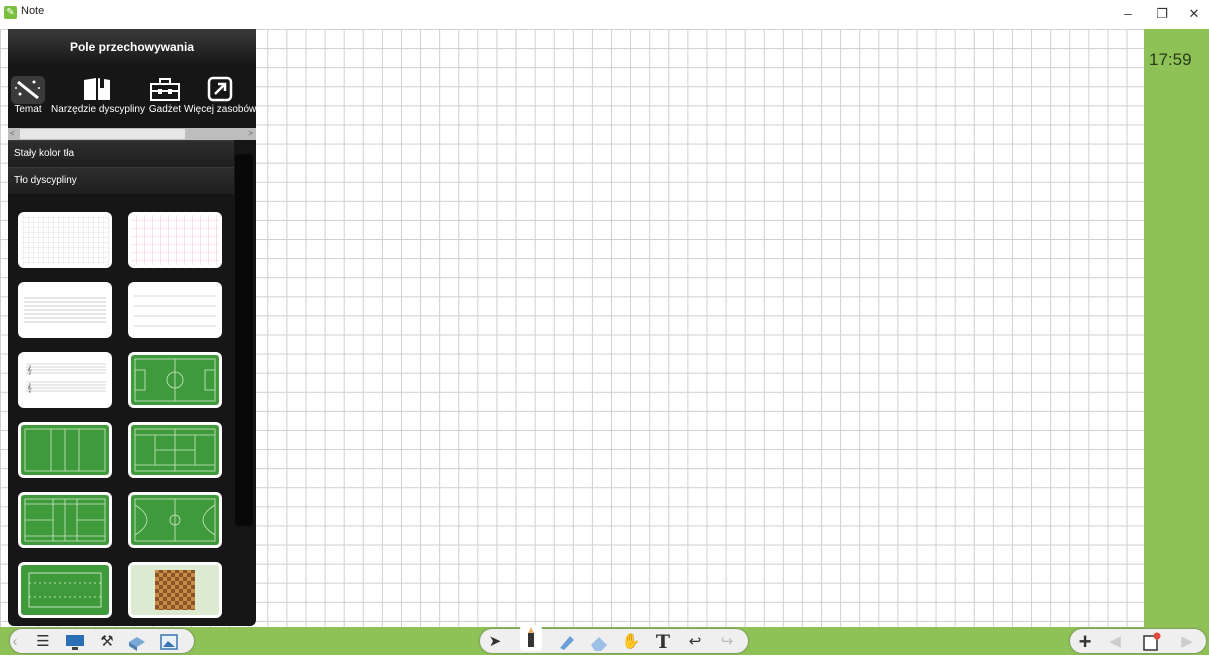 This screenshot has width=1209, height=658. What do you see at coordinates (169, 642) in the screenshot?
I see `image-icon` at bounding box center [169, 642].